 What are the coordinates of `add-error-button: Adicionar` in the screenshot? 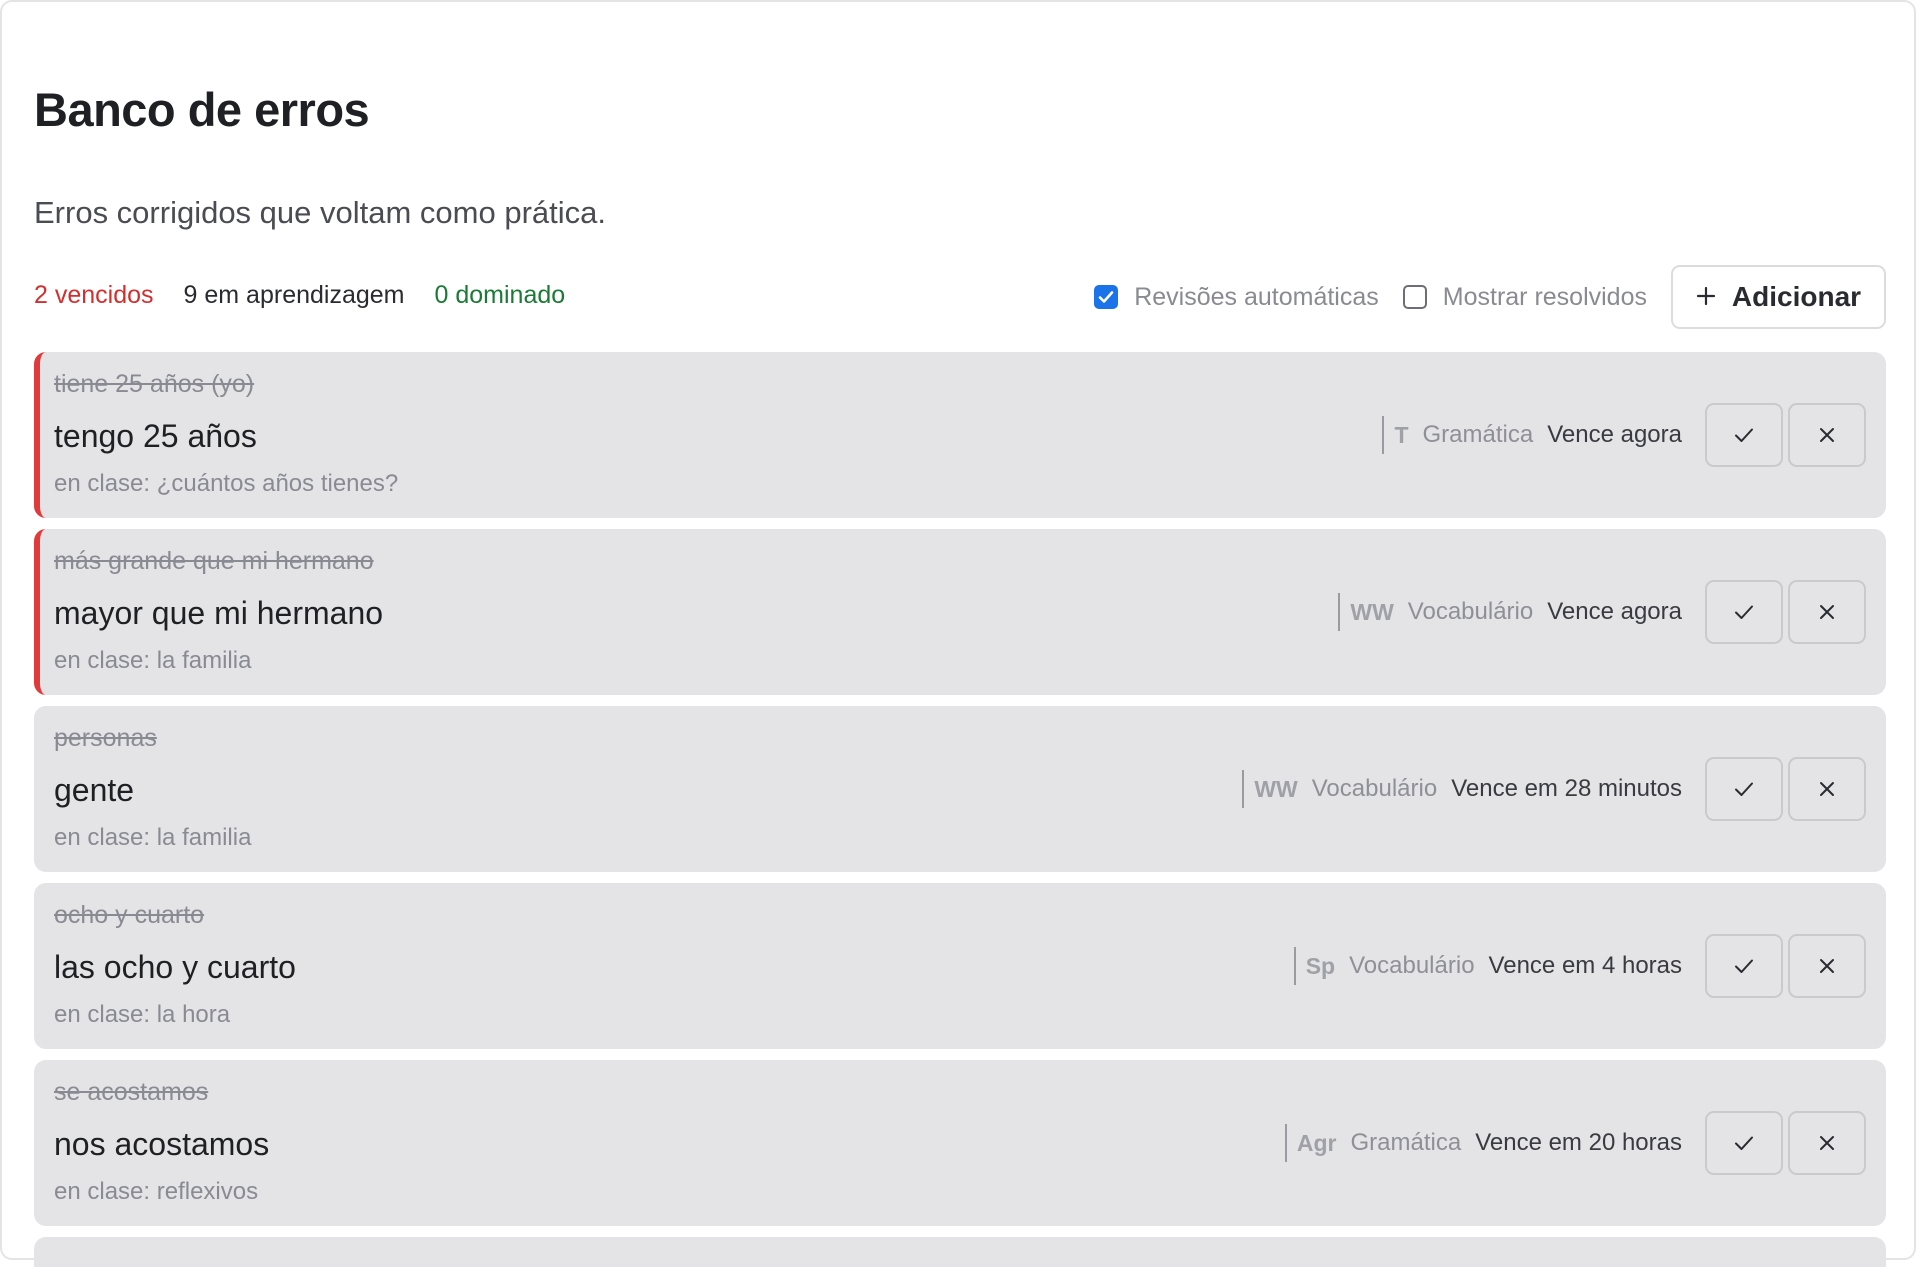 It's located at (1778, 297).